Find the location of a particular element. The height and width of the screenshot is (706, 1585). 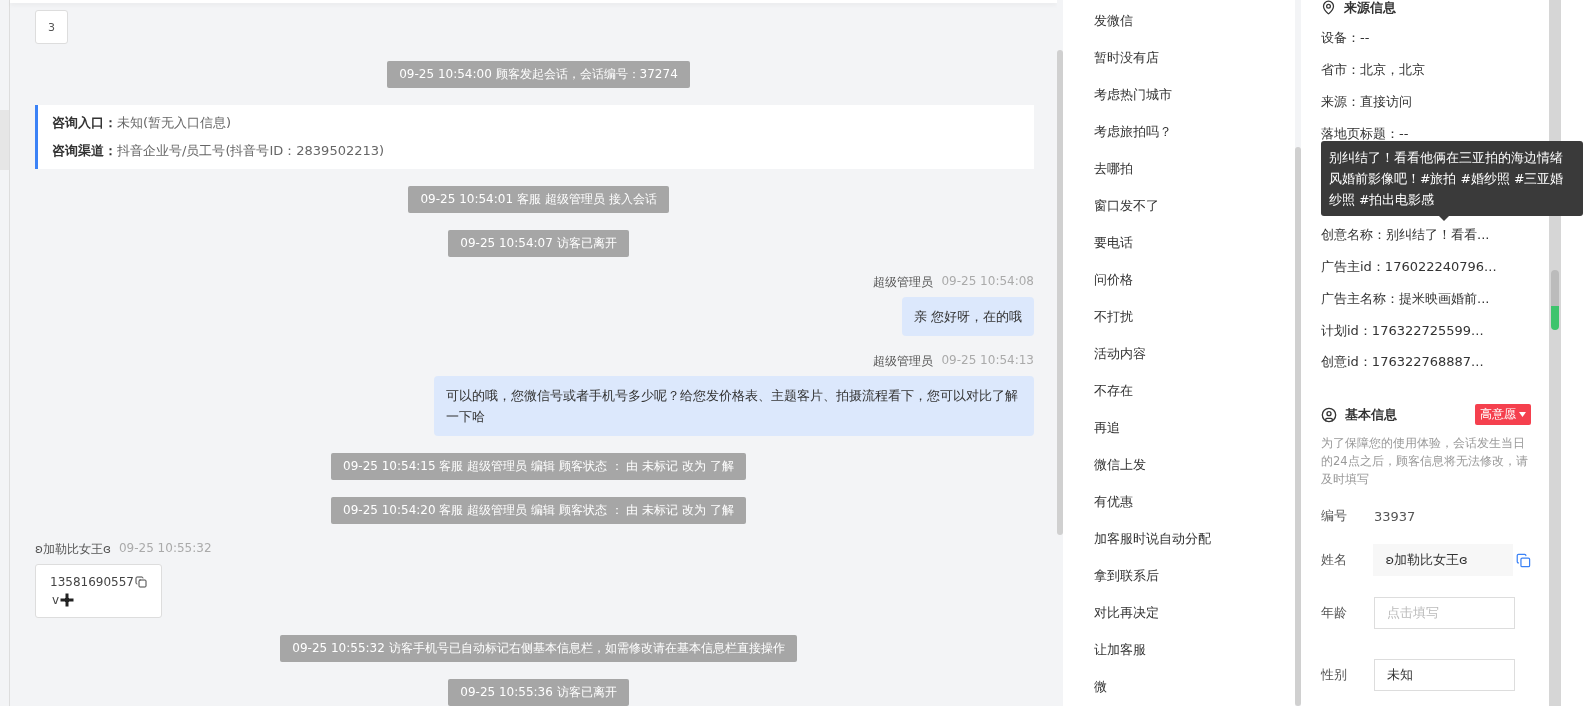

message-text: v is located at coordinates (56, 600).